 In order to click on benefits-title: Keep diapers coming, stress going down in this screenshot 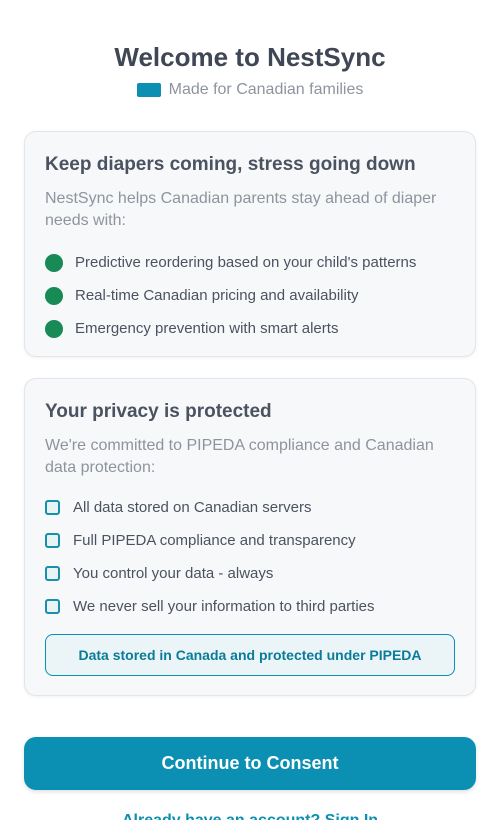, I will do `click(230, 164)`.